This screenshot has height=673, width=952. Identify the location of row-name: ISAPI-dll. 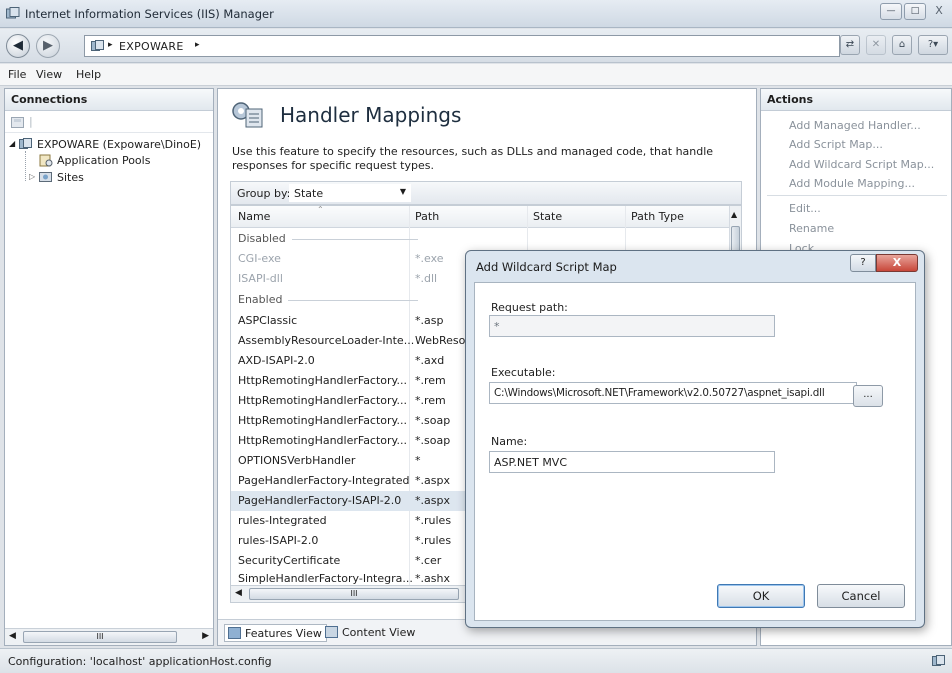
(260, 278).